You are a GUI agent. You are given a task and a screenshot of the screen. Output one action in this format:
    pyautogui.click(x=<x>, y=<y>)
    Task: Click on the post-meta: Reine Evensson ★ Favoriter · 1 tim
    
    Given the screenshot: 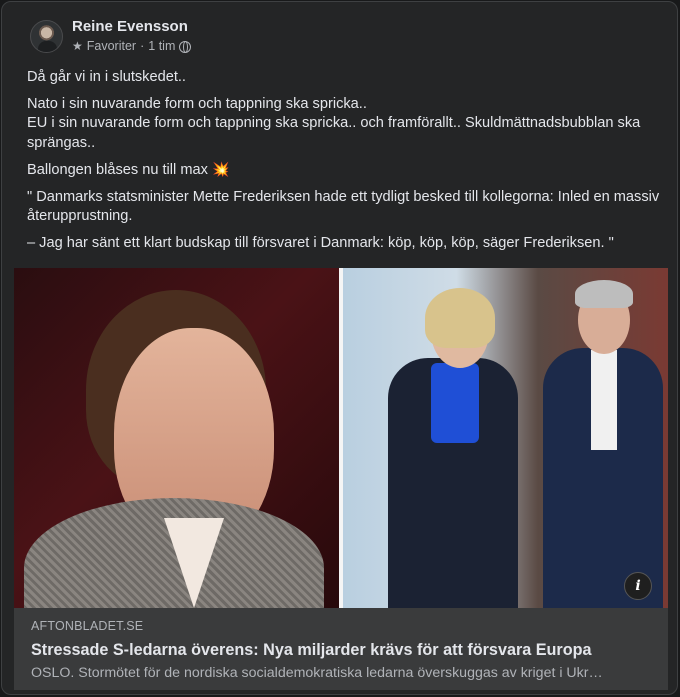 What is the action you would take?
    pyautogui.click(x=132, y=36)
    